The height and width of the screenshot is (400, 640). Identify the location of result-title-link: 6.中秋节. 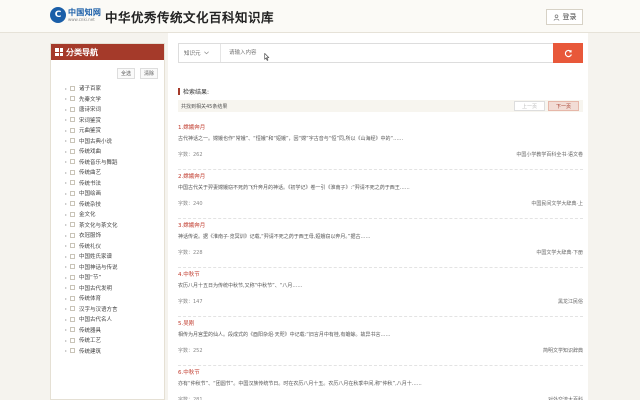
(189, 372).